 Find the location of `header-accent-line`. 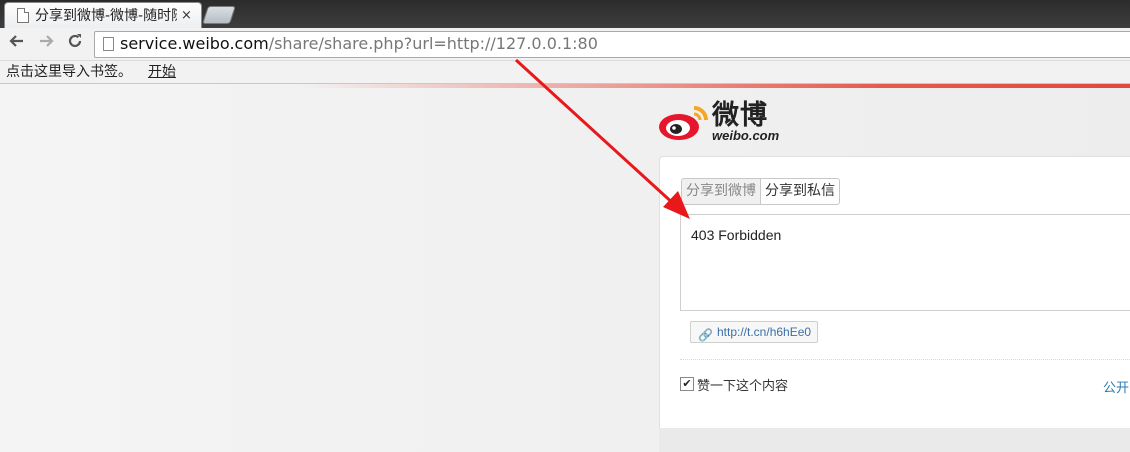

header-accent-line is located at coordinates (715, 86).